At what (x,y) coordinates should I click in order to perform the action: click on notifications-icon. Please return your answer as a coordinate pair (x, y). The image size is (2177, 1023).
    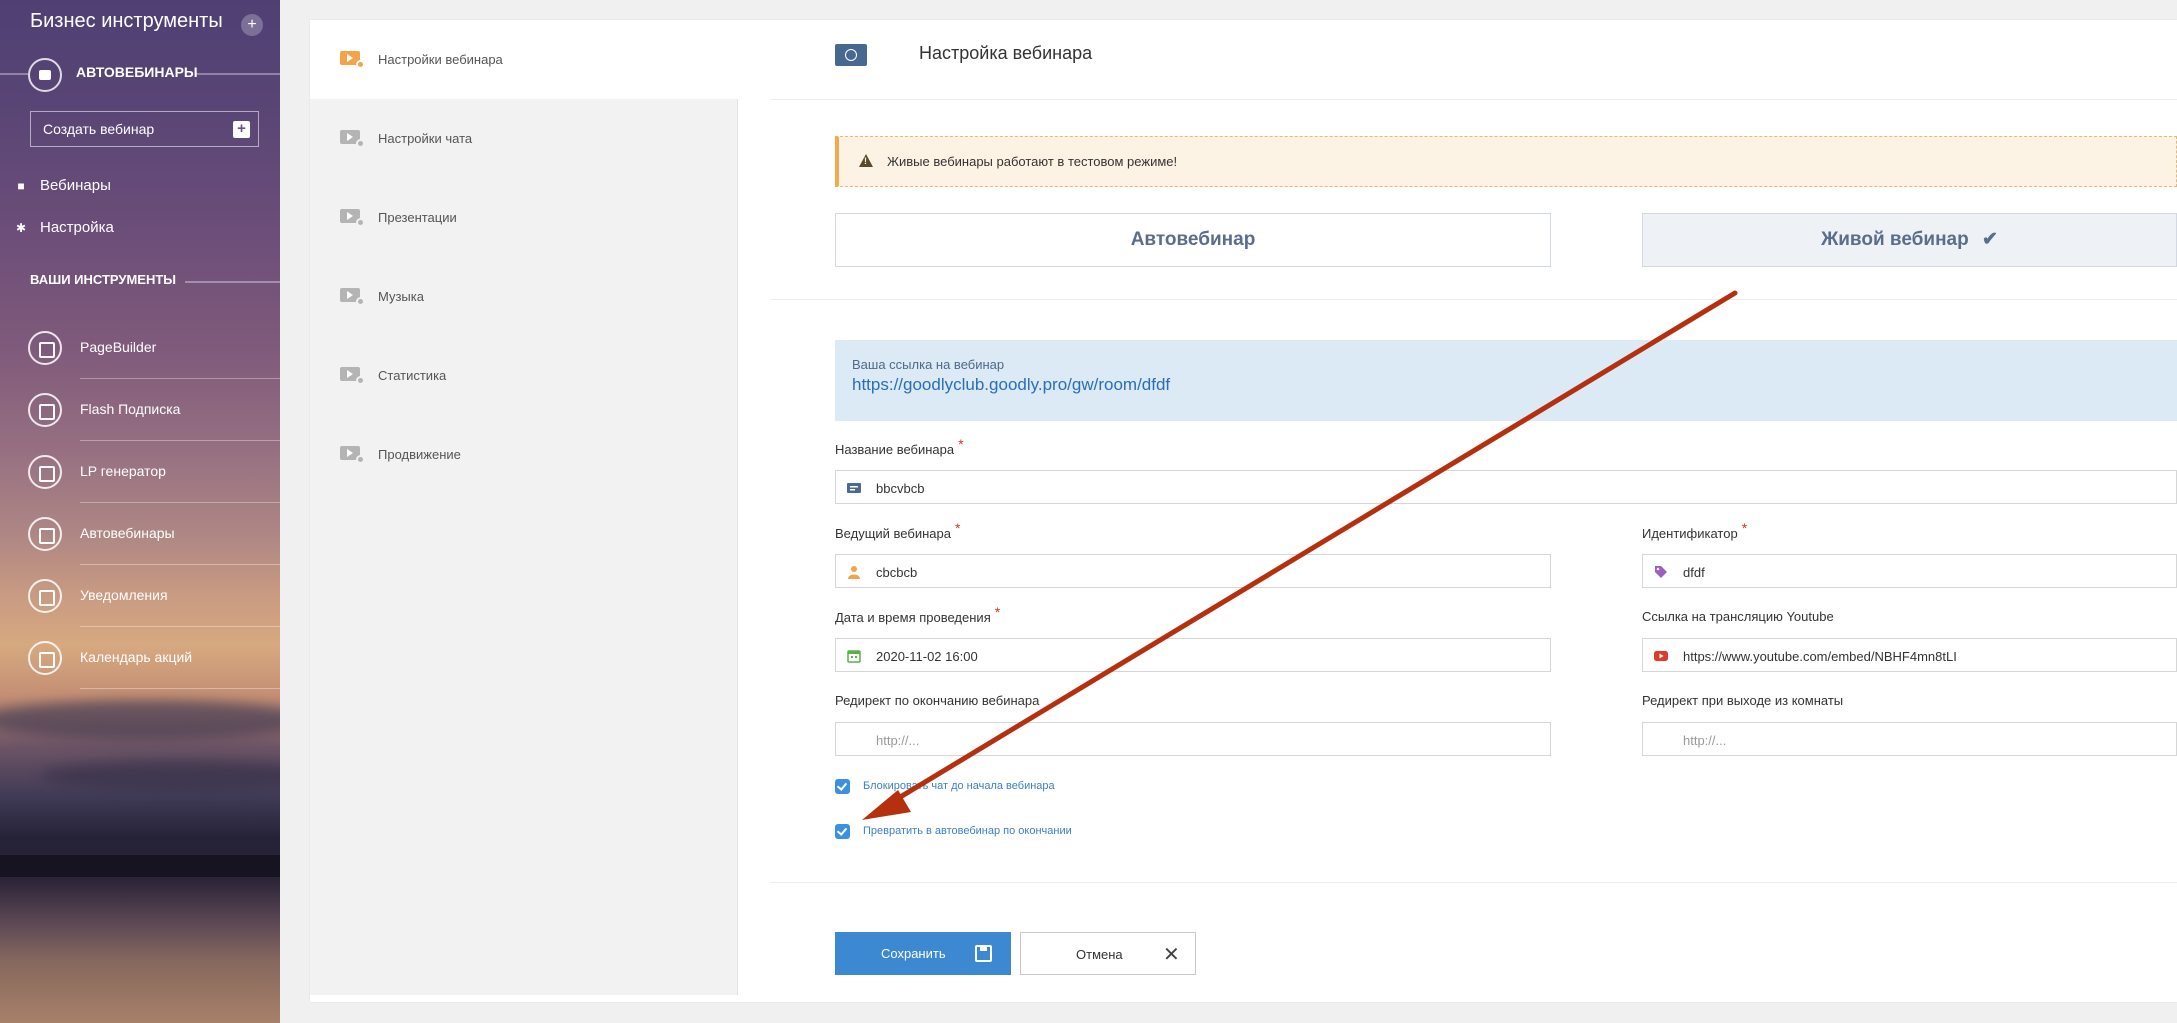
    Looking at the image, I should click on (45, 596).